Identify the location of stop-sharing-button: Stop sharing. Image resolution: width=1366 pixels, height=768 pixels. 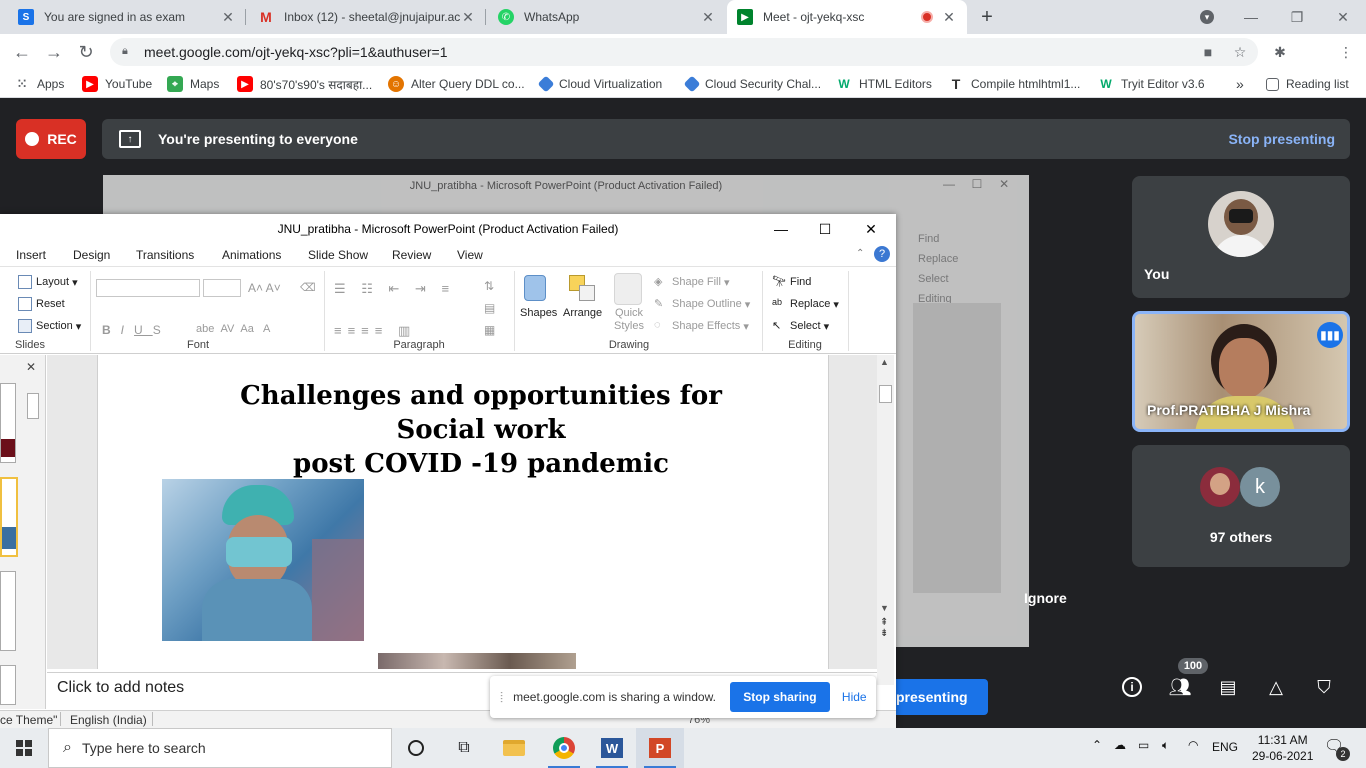
(779, 697).